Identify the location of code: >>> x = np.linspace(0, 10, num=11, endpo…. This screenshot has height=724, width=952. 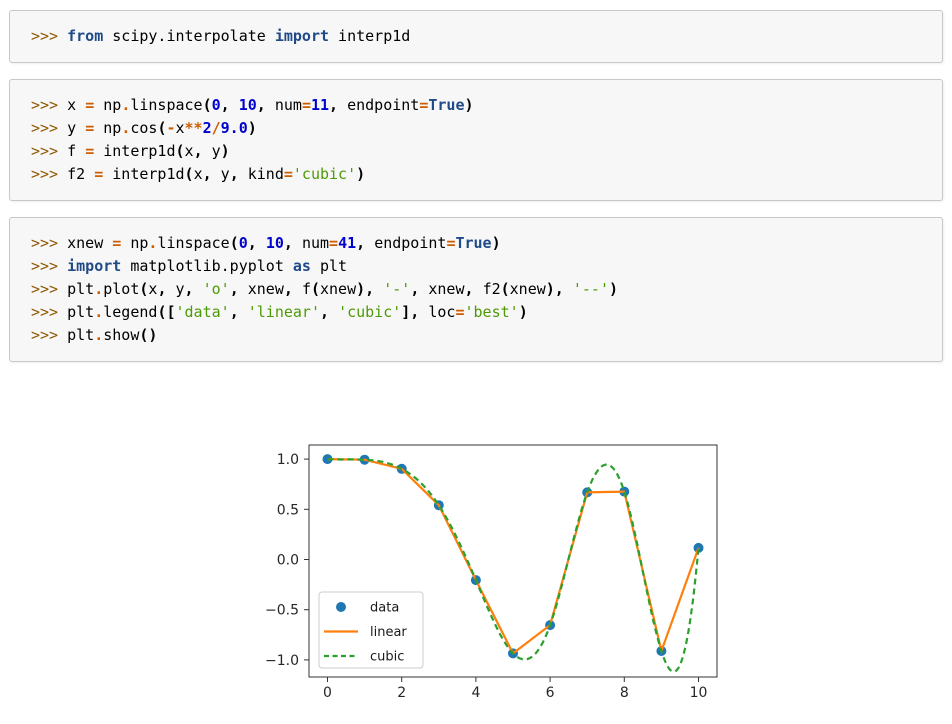
(476, 140).